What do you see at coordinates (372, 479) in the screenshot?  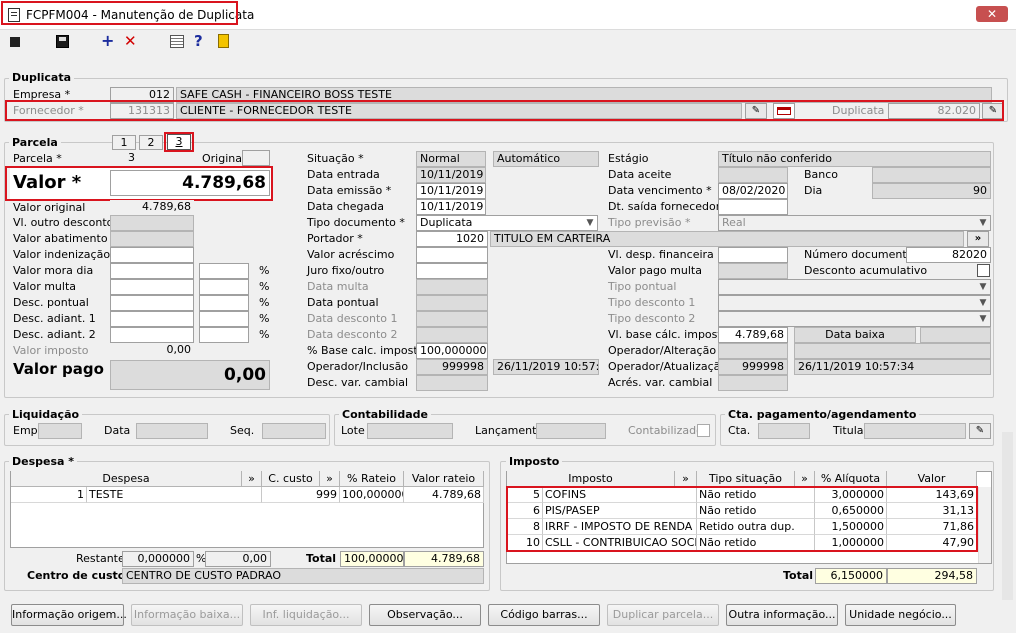 I see `rateio-col-header: % Rateio` at bounding box center [372, 479].